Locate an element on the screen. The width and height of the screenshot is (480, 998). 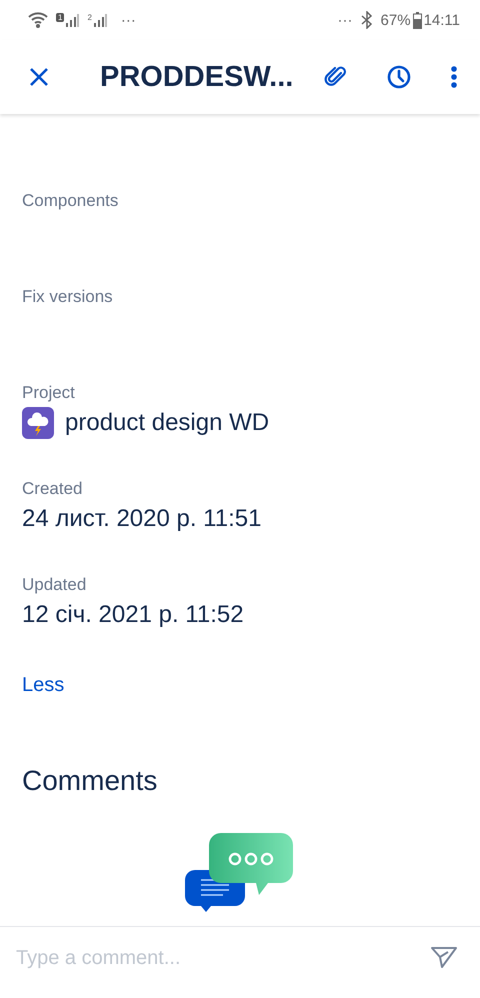
sim-number: 1 is located at coordinates (60, 17).